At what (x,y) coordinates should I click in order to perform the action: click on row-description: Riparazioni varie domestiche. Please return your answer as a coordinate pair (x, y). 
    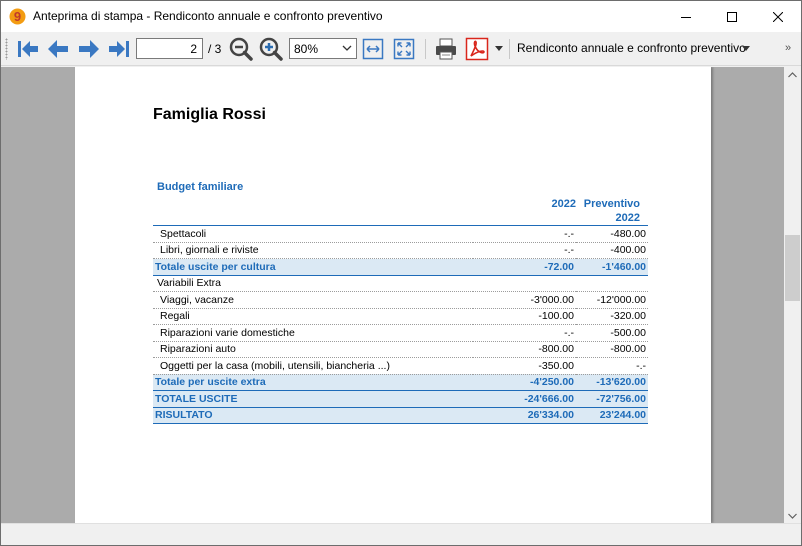
    Looking at the image, I should click on (313, 333).